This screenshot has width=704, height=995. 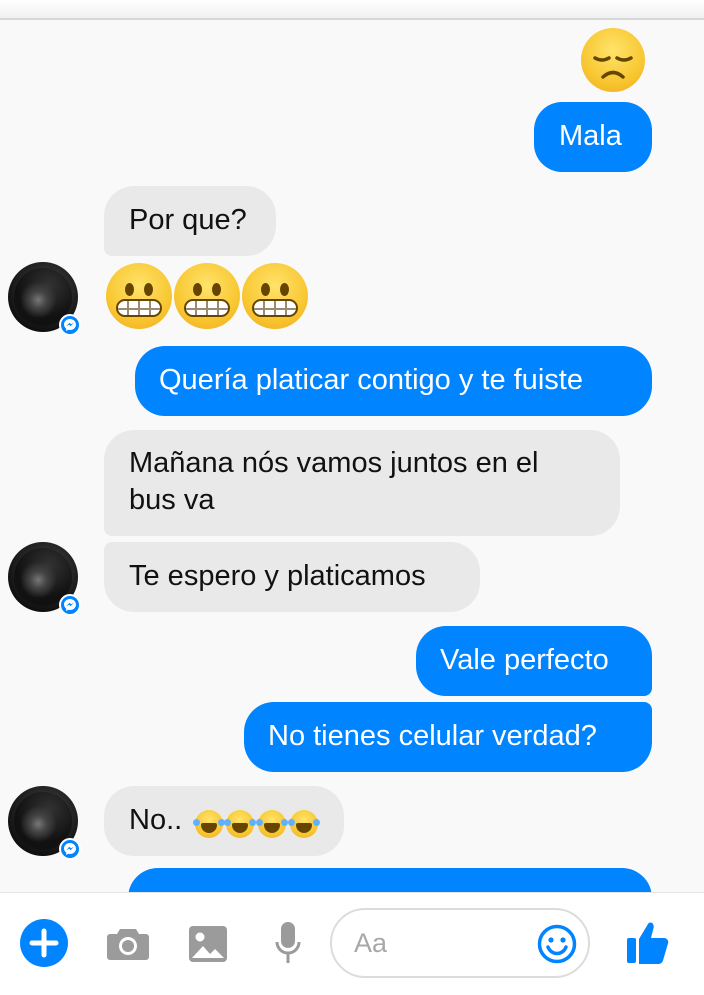 I want to click on message-input: Aa, so click(x=460, y=943).